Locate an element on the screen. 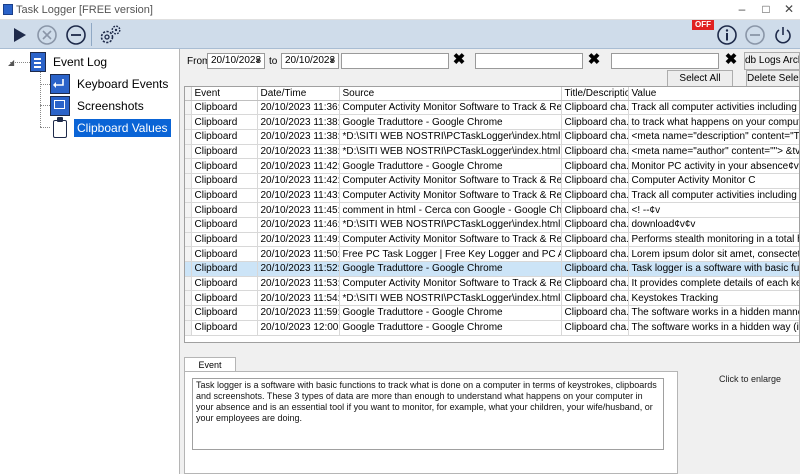 The image size is (800, 474). settings-gears-icon is located at coordinates (109, 35).